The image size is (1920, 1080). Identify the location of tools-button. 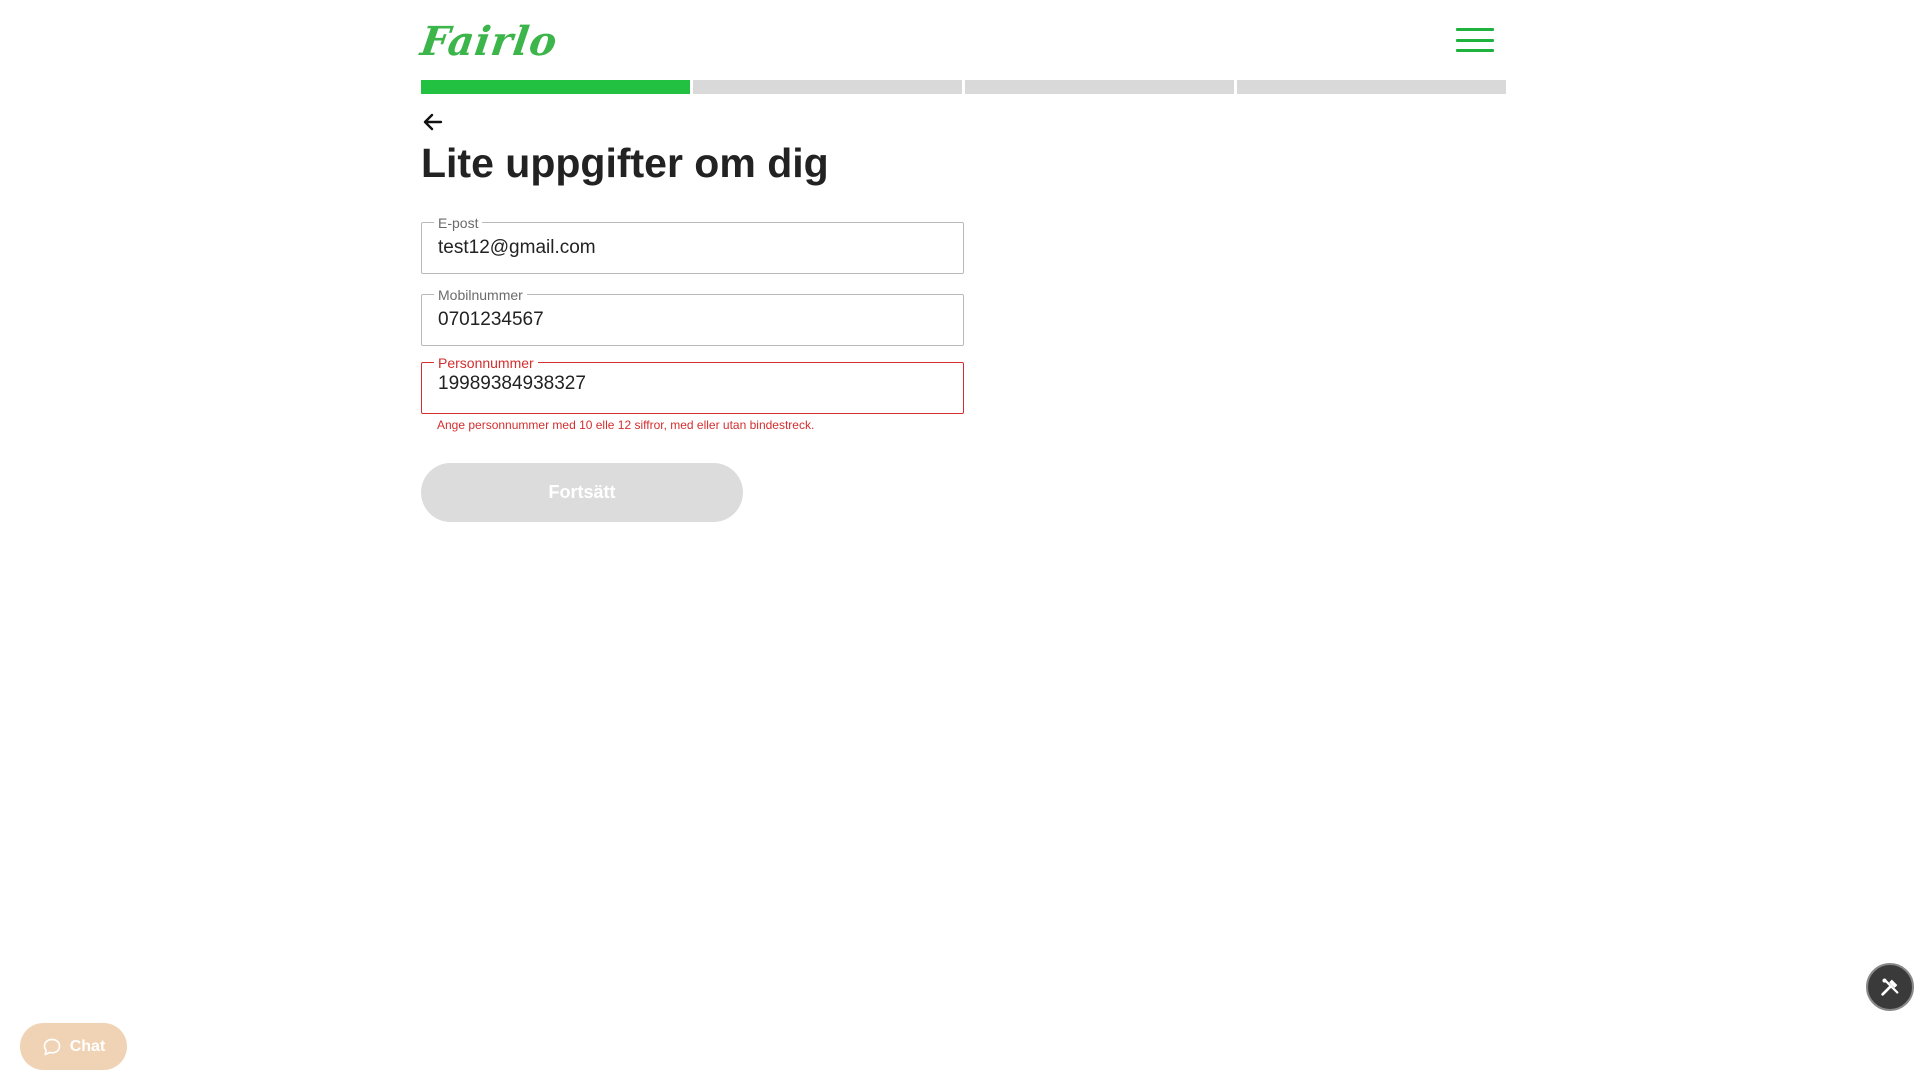
(1890, 987).